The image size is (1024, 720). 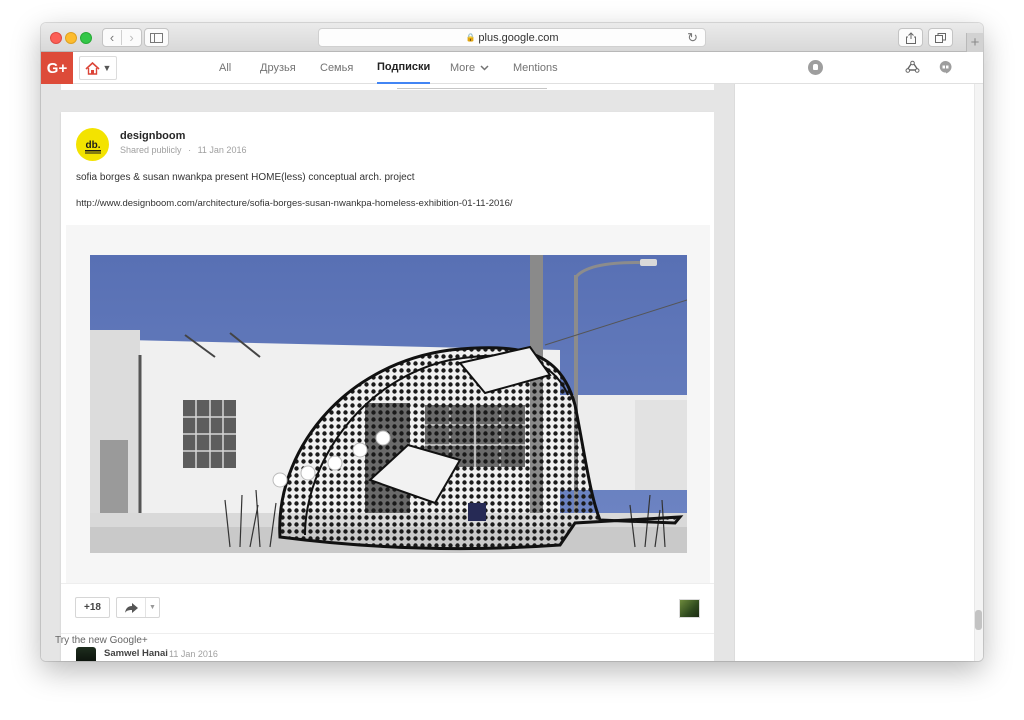 What do you see at coordinates (86, 654) in the screenshot?
I see `commenter-avatar` at bounding box center [86, 654].